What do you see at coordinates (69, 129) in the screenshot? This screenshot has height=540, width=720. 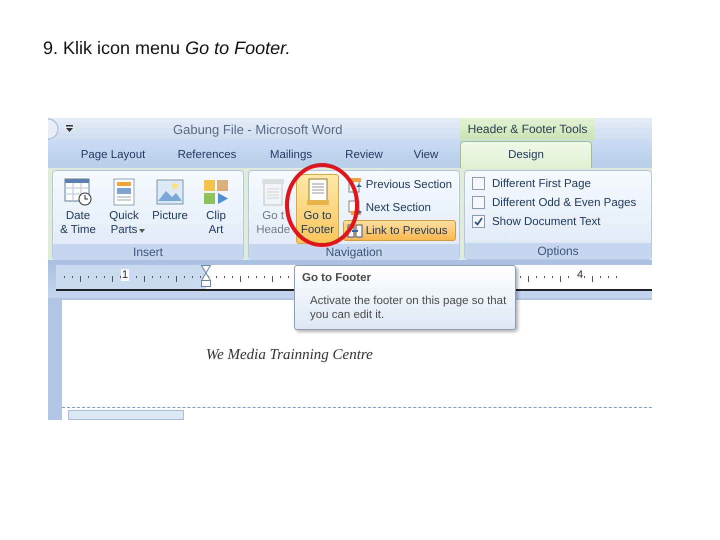 I see `customize-toolbar-icon` at bounding box center [69, 129].